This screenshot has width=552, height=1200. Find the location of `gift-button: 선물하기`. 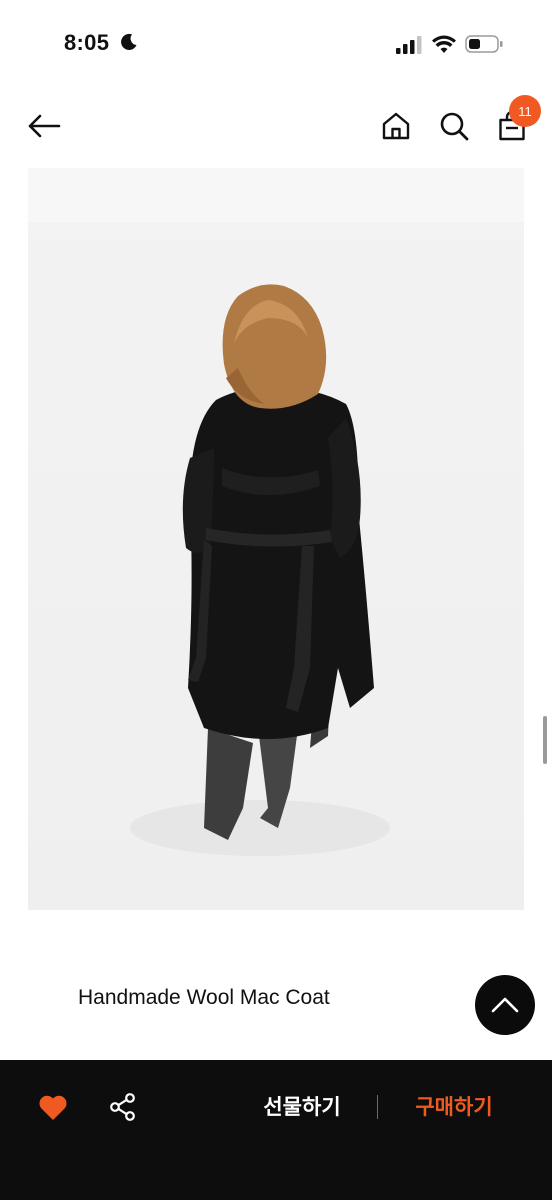

gift-button: 선물하기 is located at coordinates (302, 1107).